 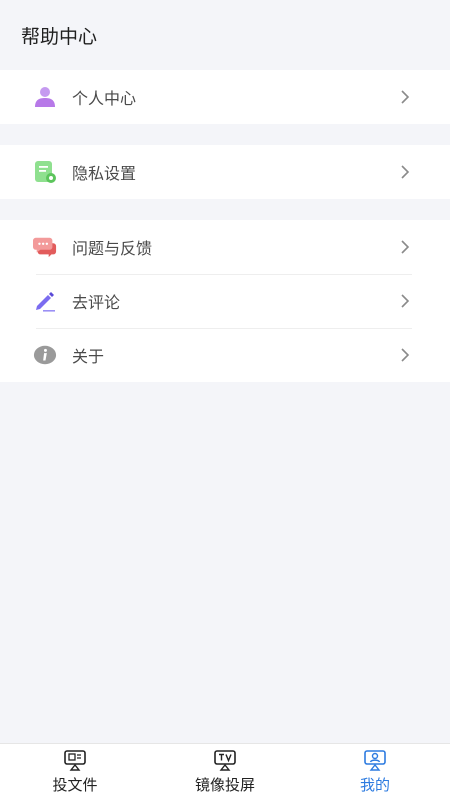 I want to click on user-icon, so click(x=45, y=97).